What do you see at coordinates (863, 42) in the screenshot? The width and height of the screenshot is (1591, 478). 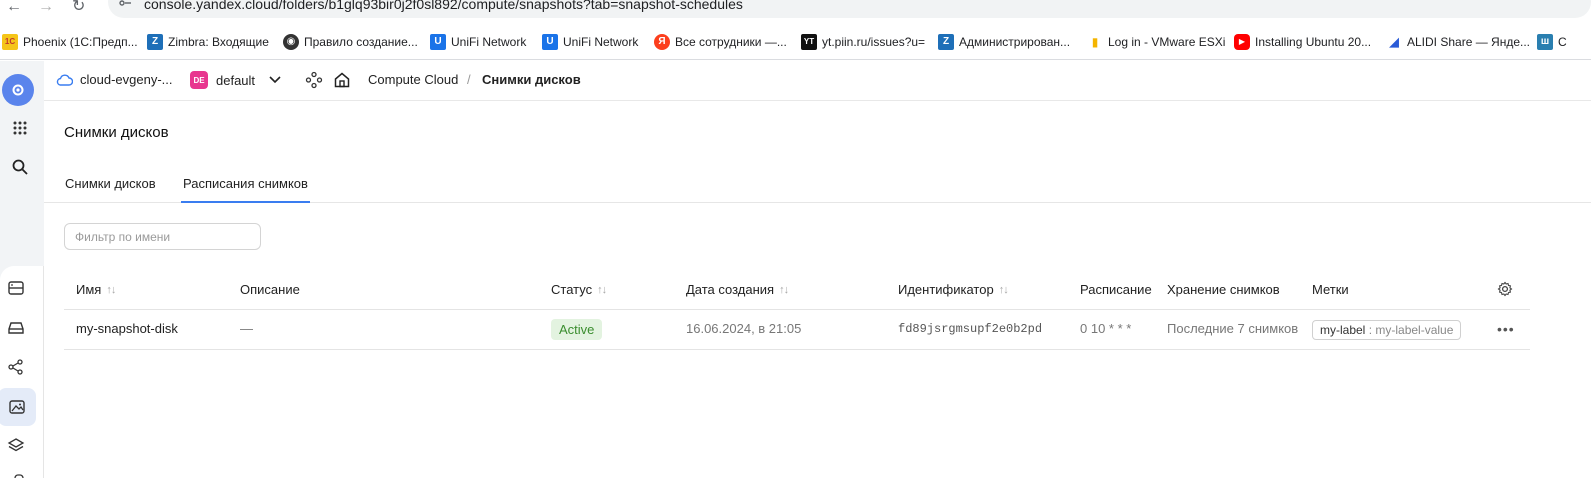 I see `bookmark-youtrack: YT yt.piin.ru/issues?u=` at bounding box center [863, 42].